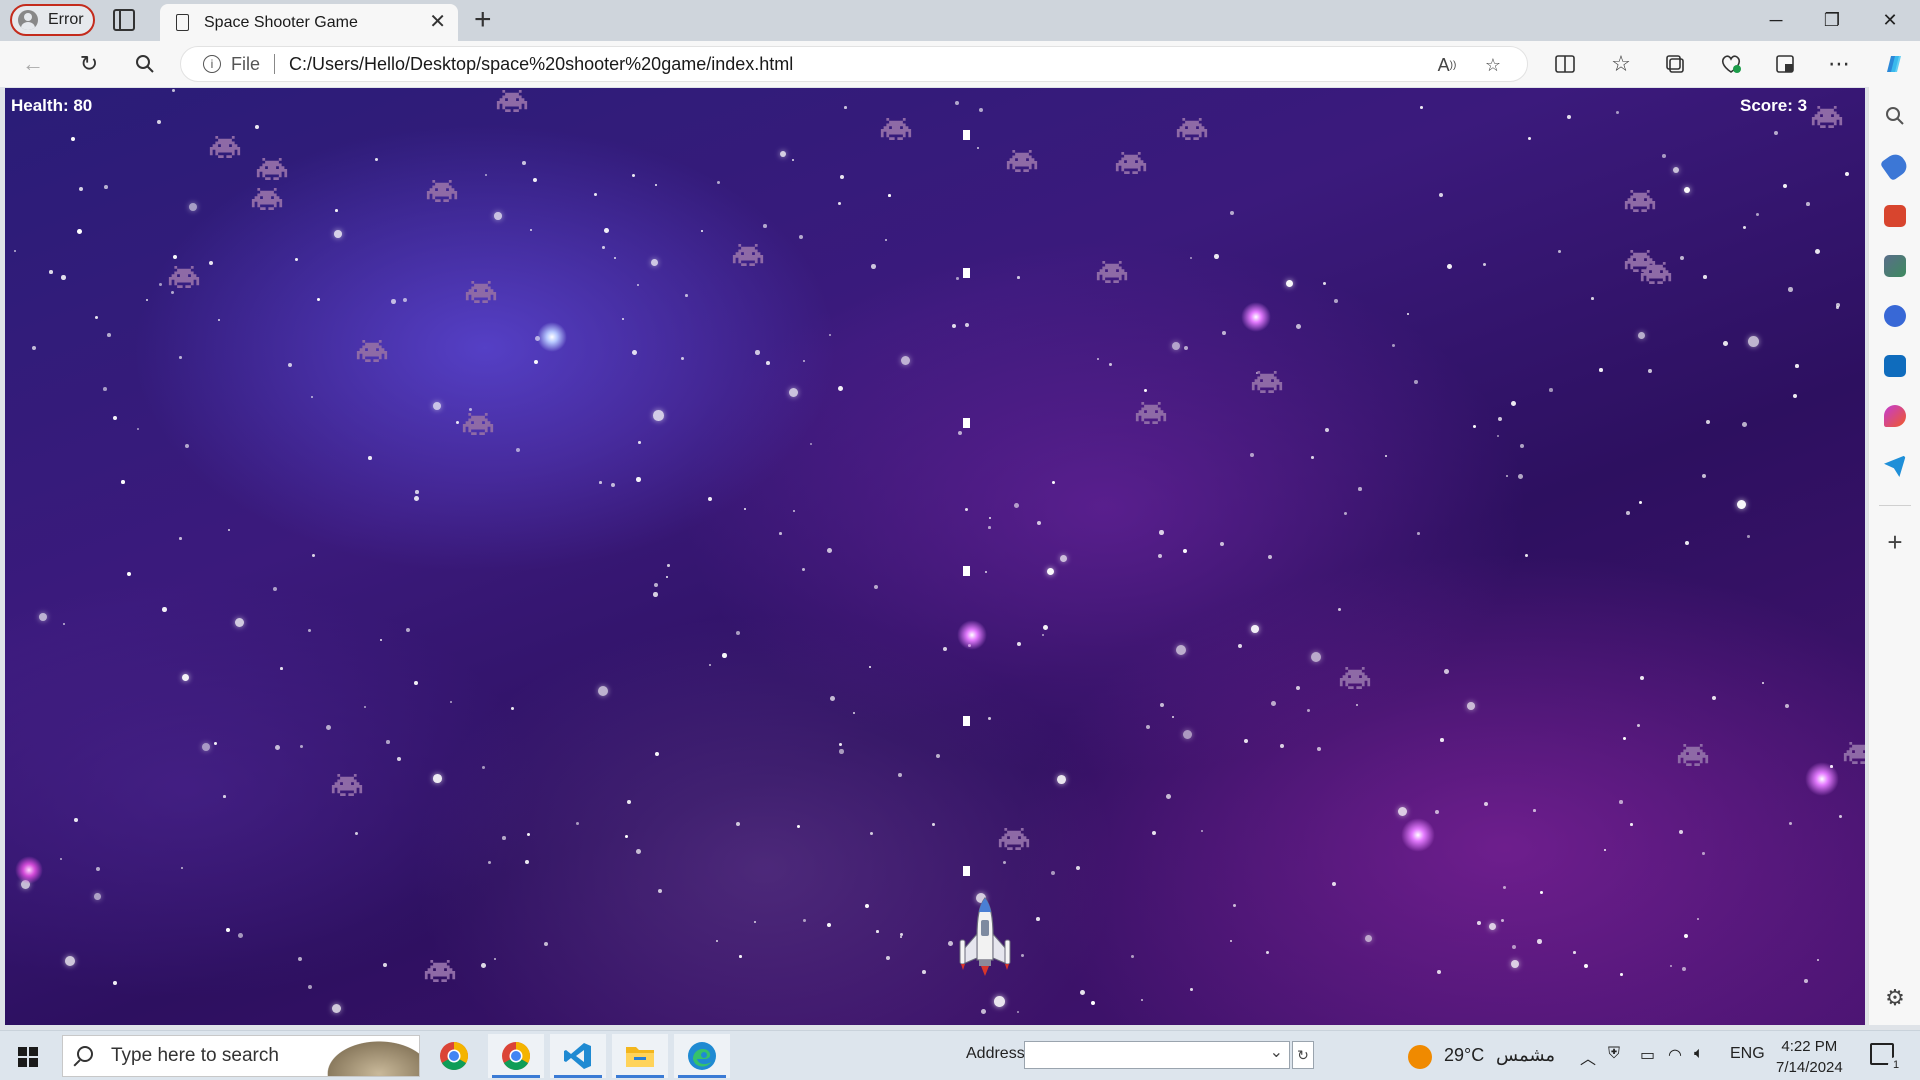 The height and width of the screenshot is (1080, 1920). I want to click on copilot-icon, so click(1893, 64).